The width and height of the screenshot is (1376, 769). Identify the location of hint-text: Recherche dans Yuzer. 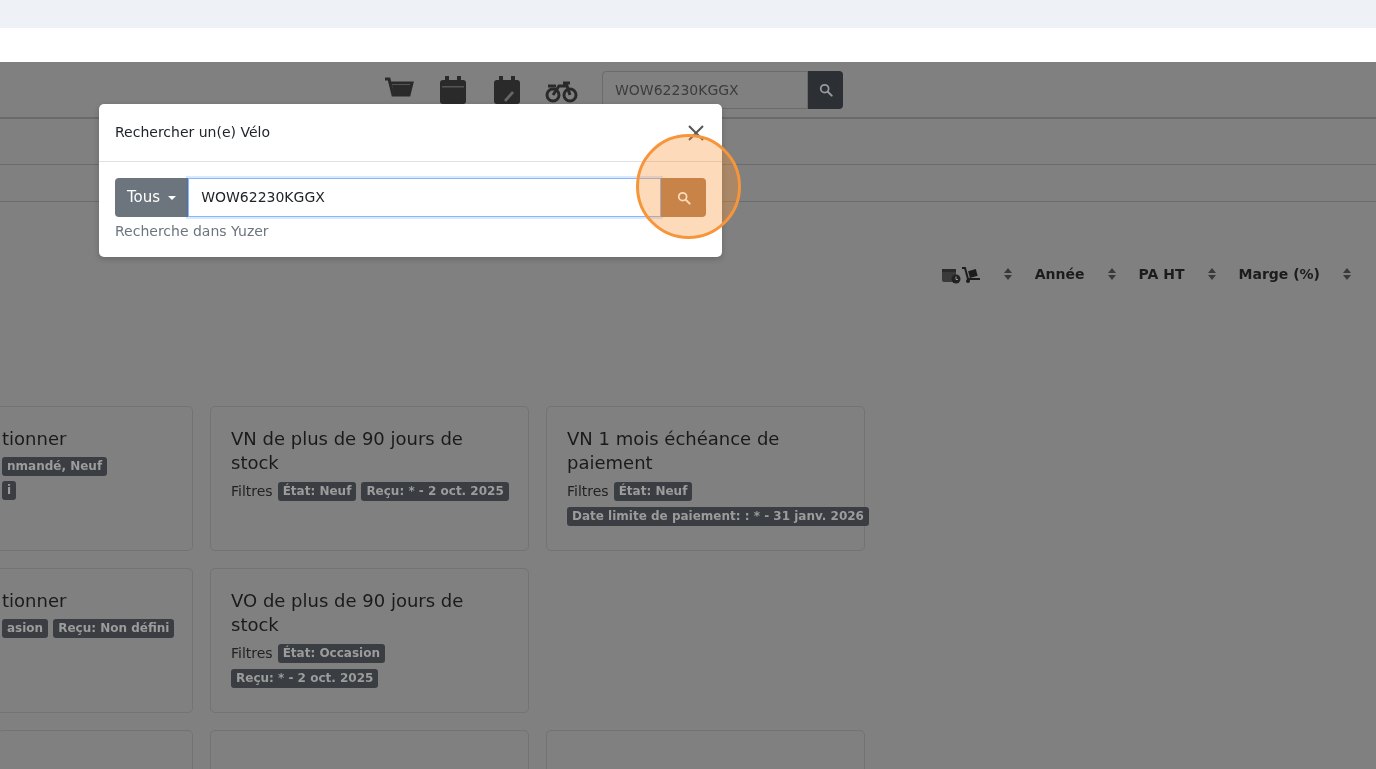
(192, 231).